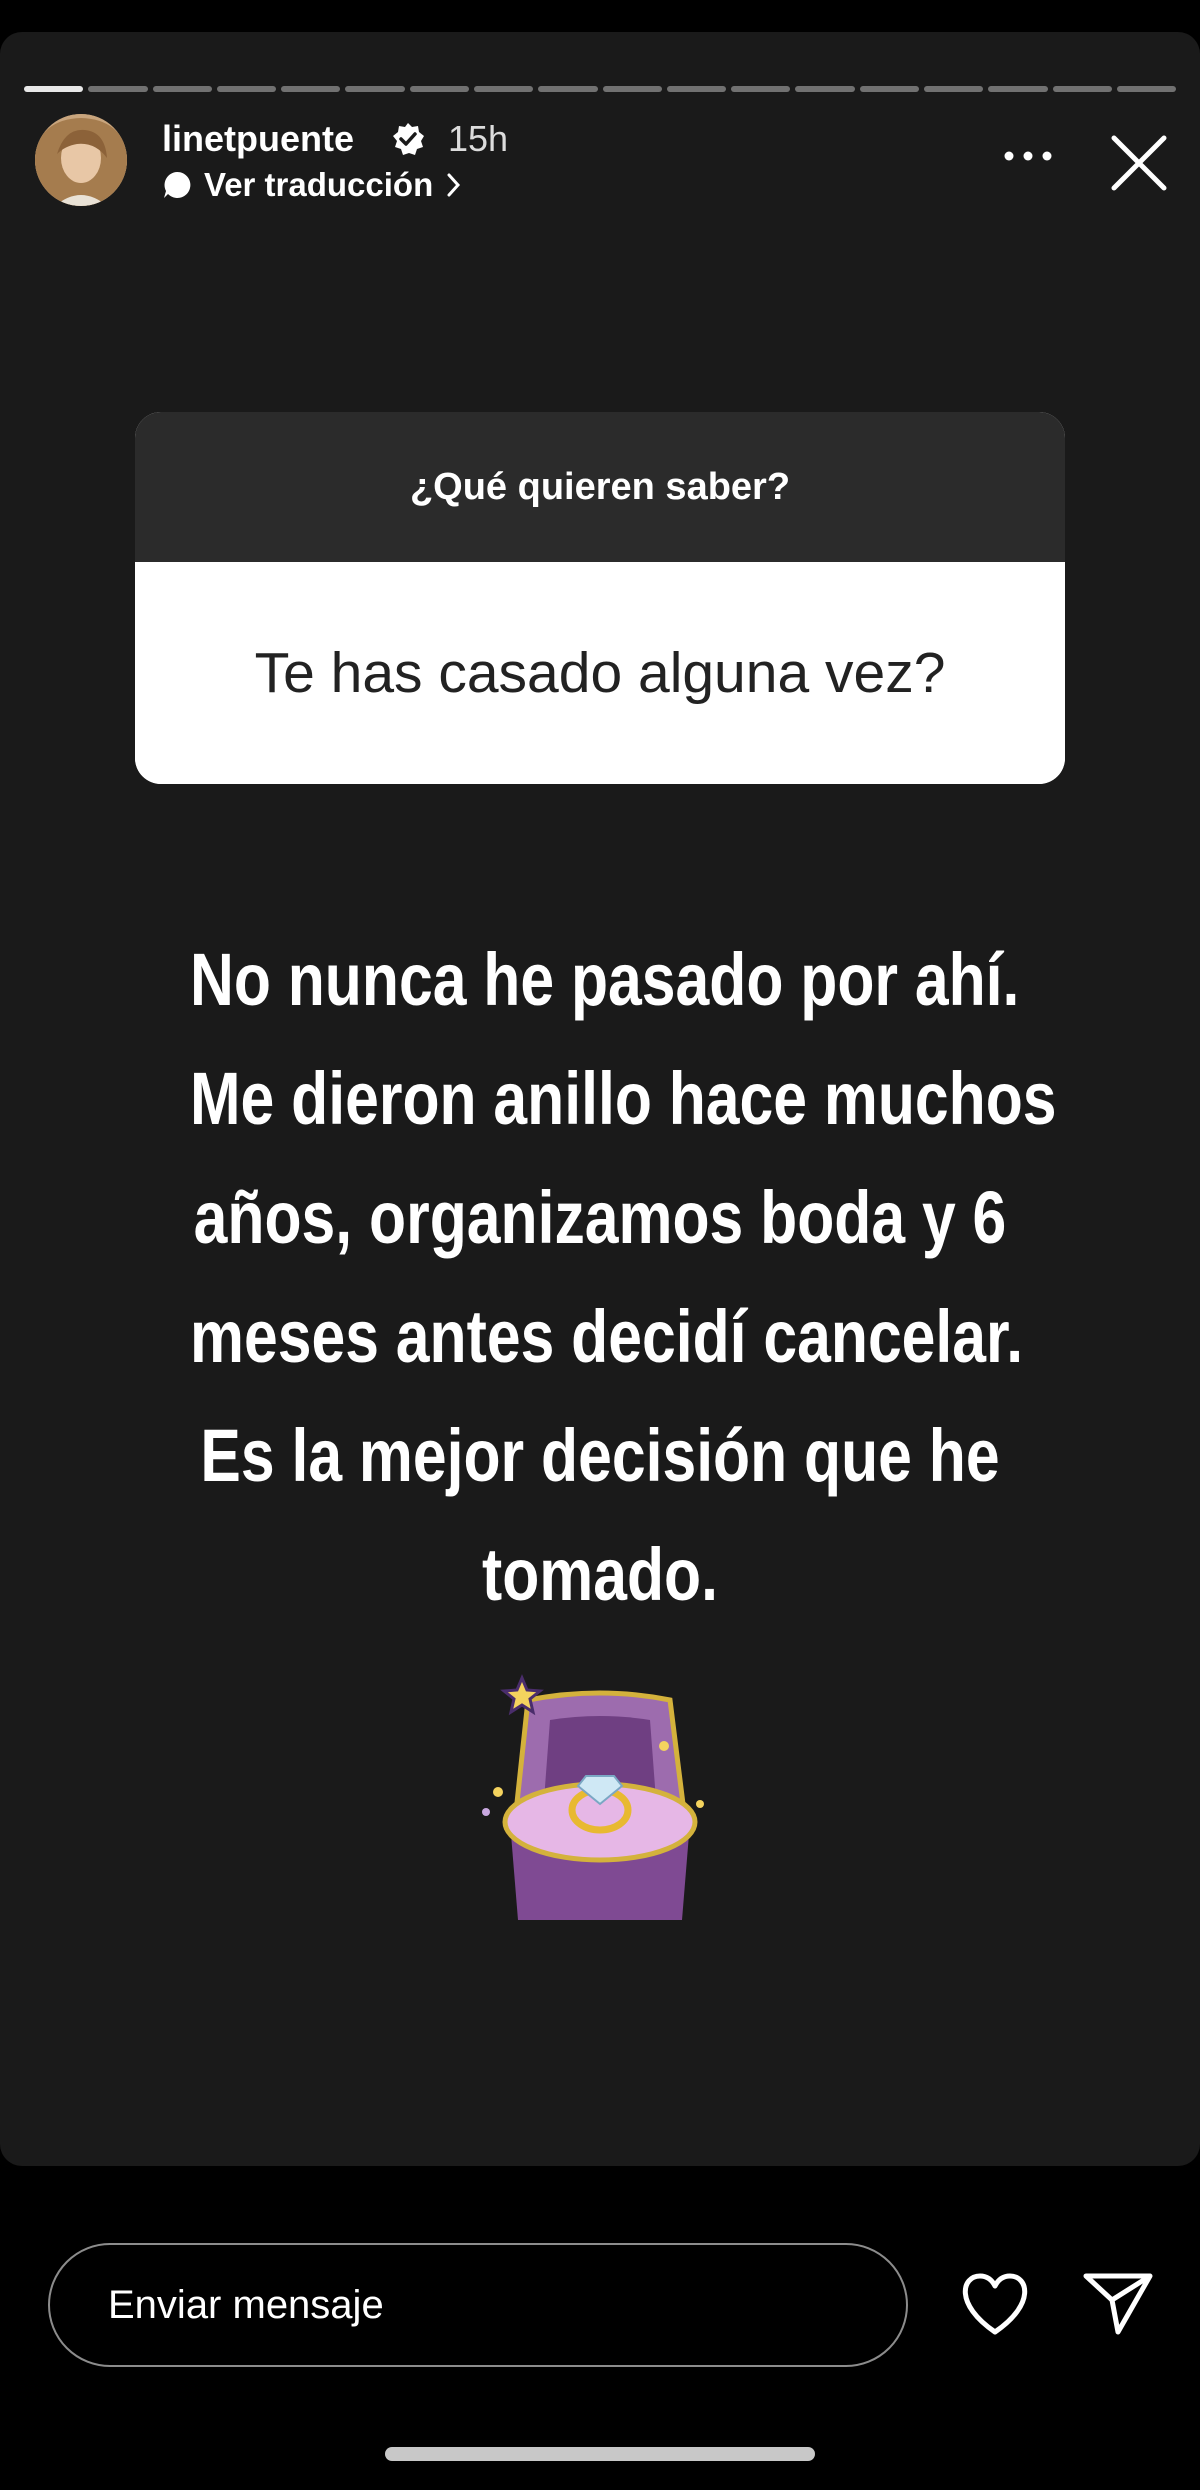 This screenshot has width=1200, height=2490. I want to click on heart-icon, so click(995, 2304).